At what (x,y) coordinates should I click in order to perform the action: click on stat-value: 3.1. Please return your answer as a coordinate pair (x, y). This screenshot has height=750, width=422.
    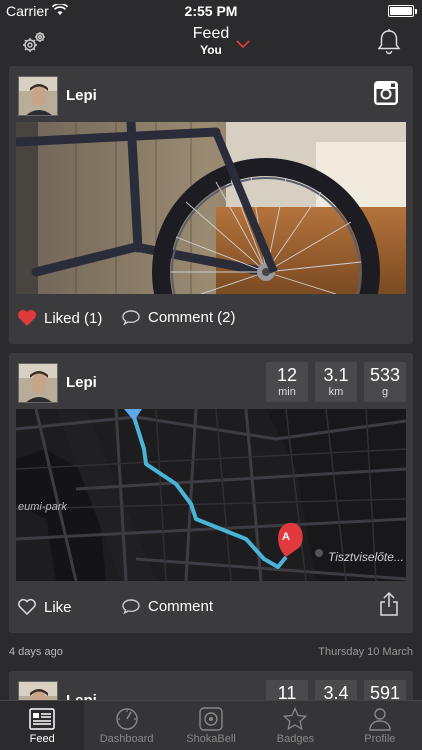
    Looking at the image, I should click on (336, 375).